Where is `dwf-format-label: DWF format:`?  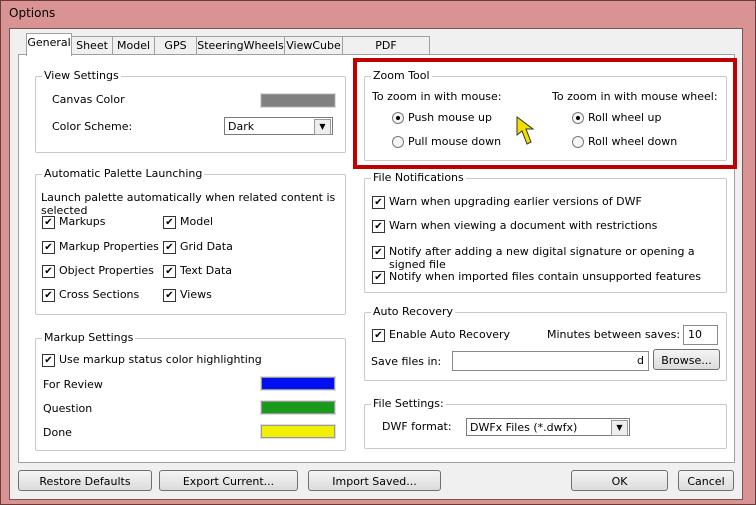 dwf-format-label: DWF format: is located at coordinates (417, 426).